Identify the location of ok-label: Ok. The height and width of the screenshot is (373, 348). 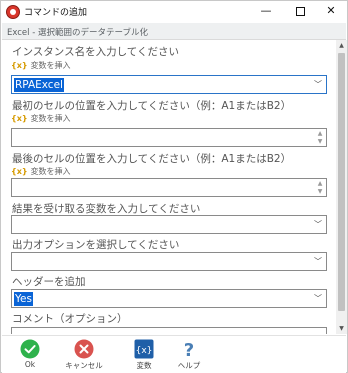
(30, 364).